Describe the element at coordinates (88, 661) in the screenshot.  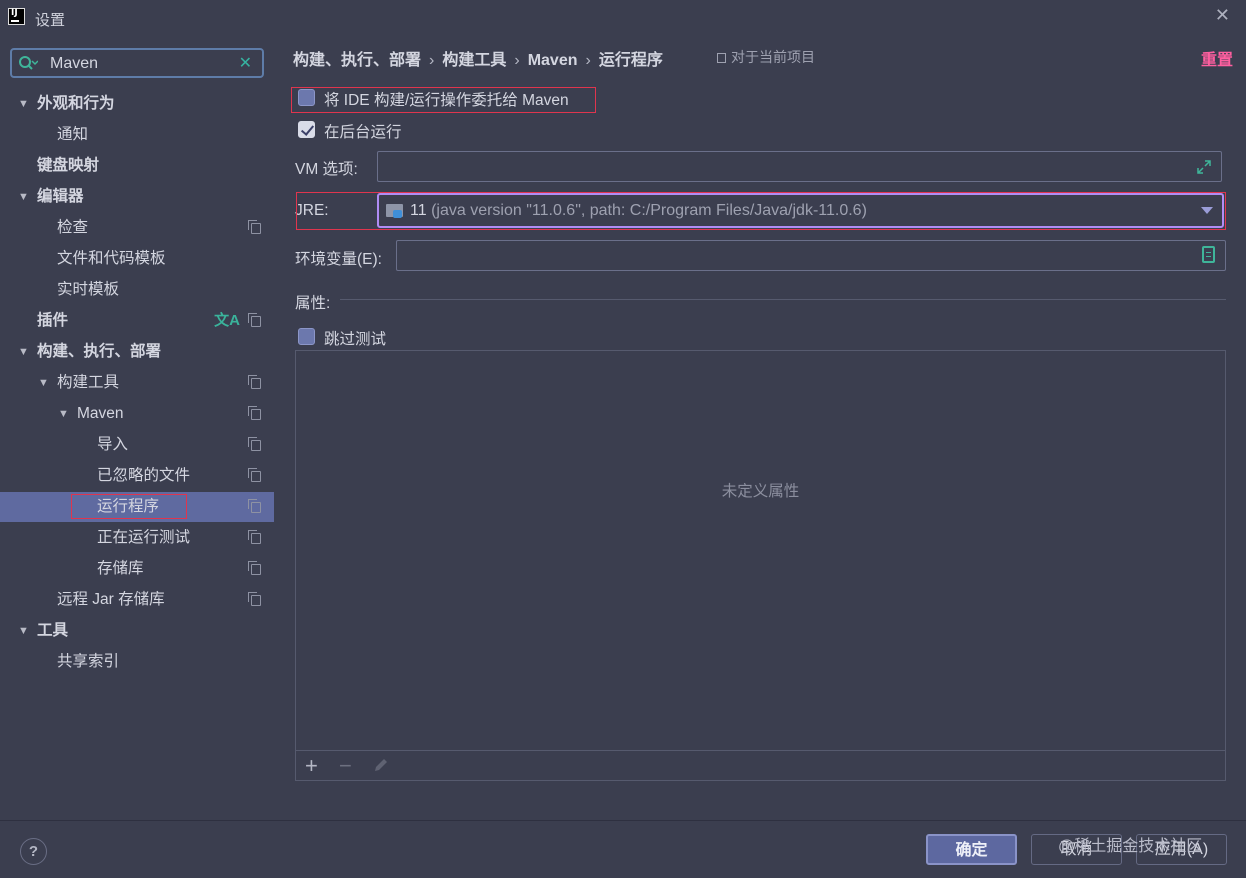
I see `tree-item-label: 共享索引` at that location.